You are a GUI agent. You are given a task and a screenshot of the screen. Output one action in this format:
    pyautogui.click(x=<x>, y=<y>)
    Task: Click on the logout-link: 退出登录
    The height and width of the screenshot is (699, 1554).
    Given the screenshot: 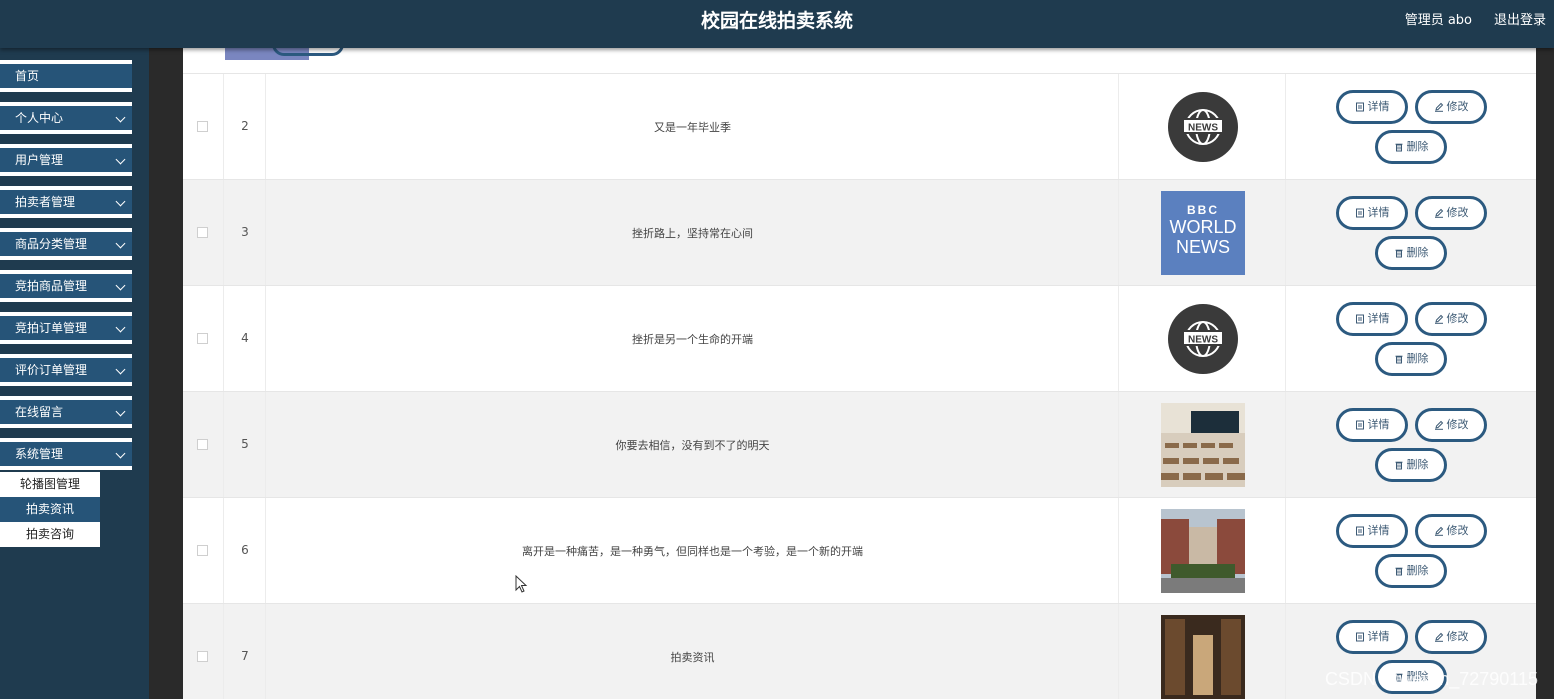 What is the action you would take?
    pyautogui.click(x=1520, y=18)
    